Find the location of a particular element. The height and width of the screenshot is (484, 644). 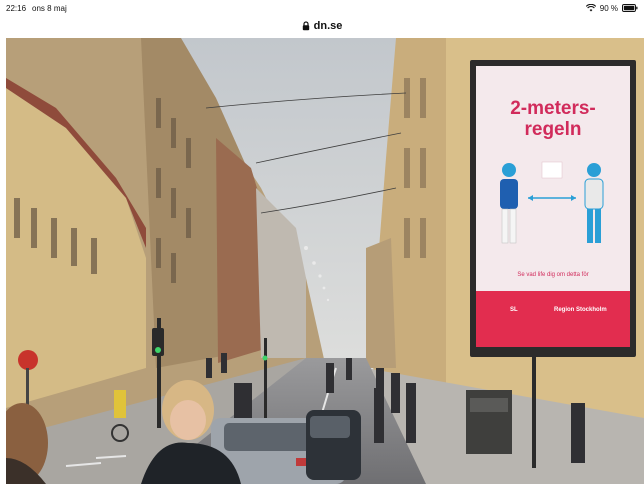

status-time: 22:16 is located at coordinates (16, 8).